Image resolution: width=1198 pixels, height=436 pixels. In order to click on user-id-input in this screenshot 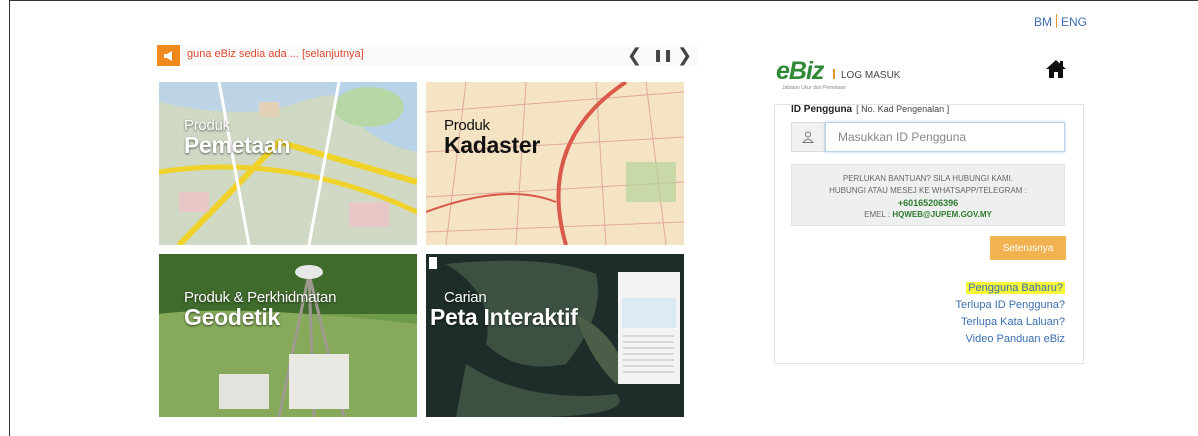, I will do `click(945, 137)`.